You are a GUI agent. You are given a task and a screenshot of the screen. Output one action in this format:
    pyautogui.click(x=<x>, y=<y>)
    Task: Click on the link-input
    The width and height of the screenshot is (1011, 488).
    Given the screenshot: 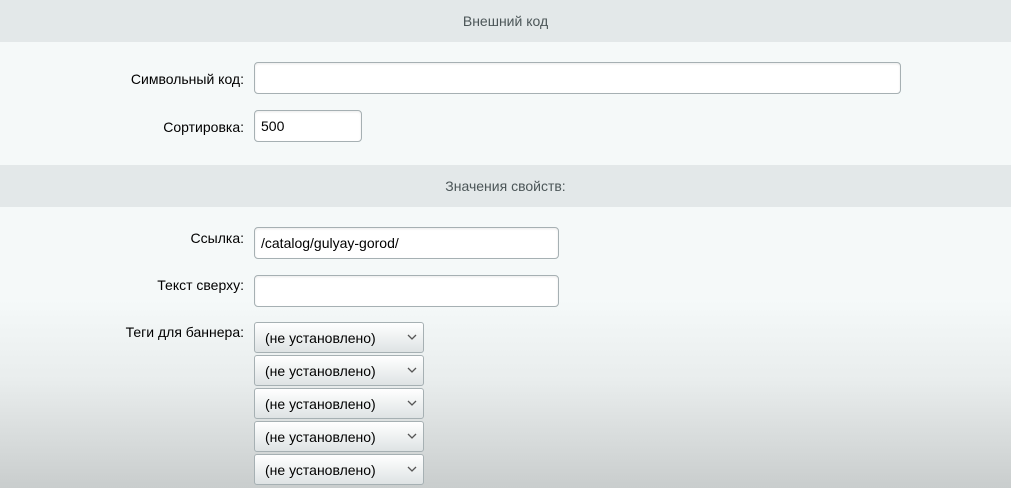 What is the action you would take?
    pyautogui.click(x=406, y=243)
    